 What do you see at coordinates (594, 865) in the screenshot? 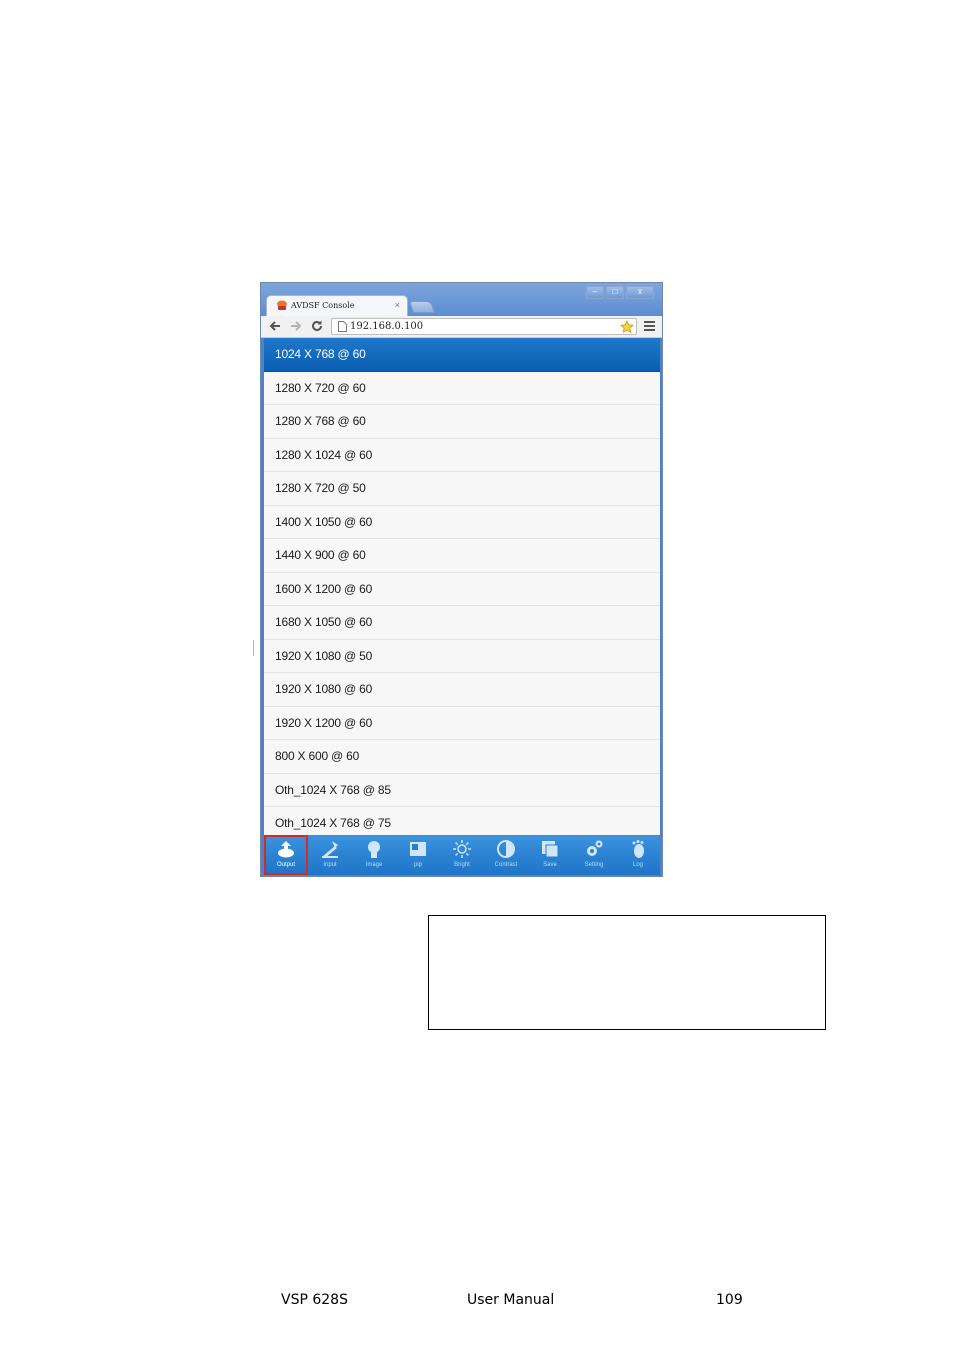
I see `nav-label: Setting` at bounding box center [594, 865].